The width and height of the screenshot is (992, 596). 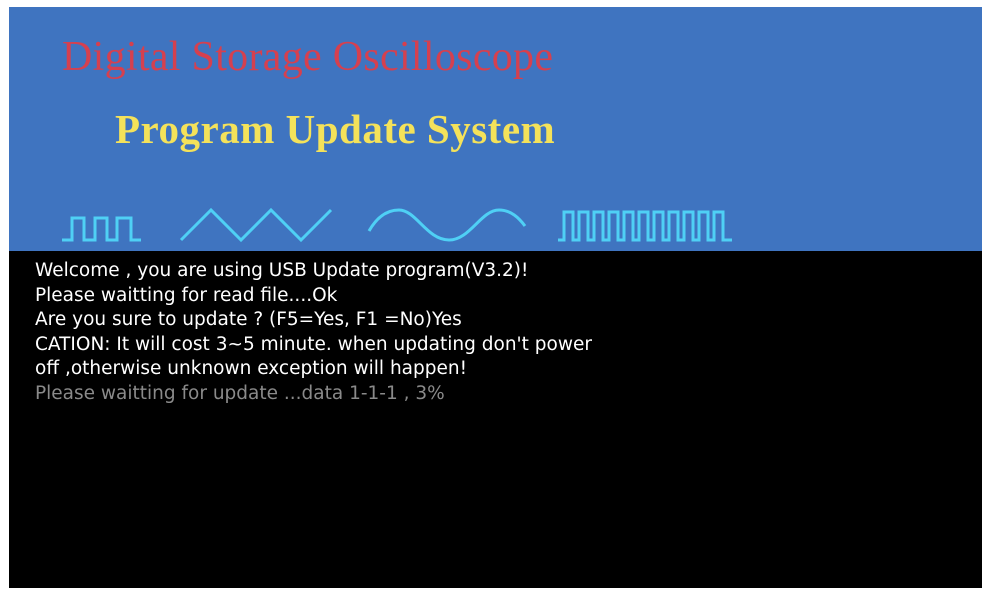 What do you see at coordinates (101, 229) in the screenshot?
I see `square-wave-icon` at bounding box center [101, 229].